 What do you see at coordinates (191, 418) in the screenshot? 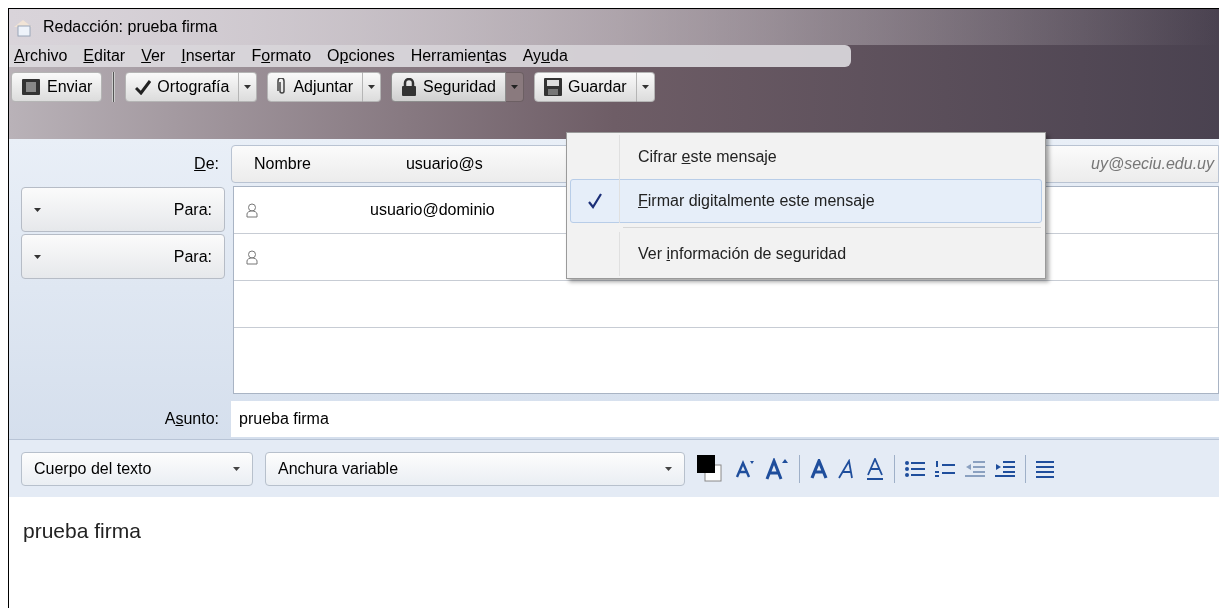
I see `field-label: Asunto:` at bounding box center [191, 418].